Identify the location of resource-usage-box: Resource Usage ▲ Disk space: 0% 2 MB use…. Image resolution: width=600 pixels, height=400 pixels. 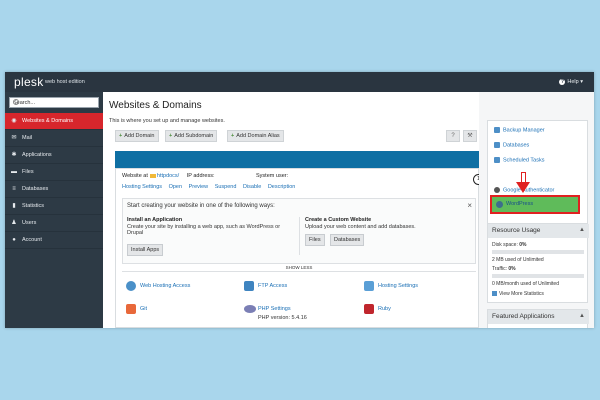
(538, 263).